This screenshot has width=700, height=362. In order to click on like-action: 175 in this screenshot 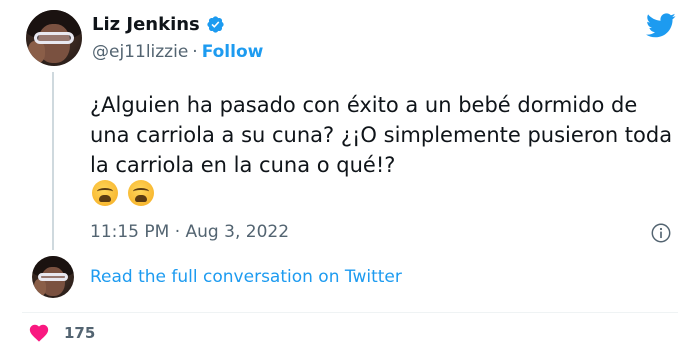, I will do `click(61, 333)`.